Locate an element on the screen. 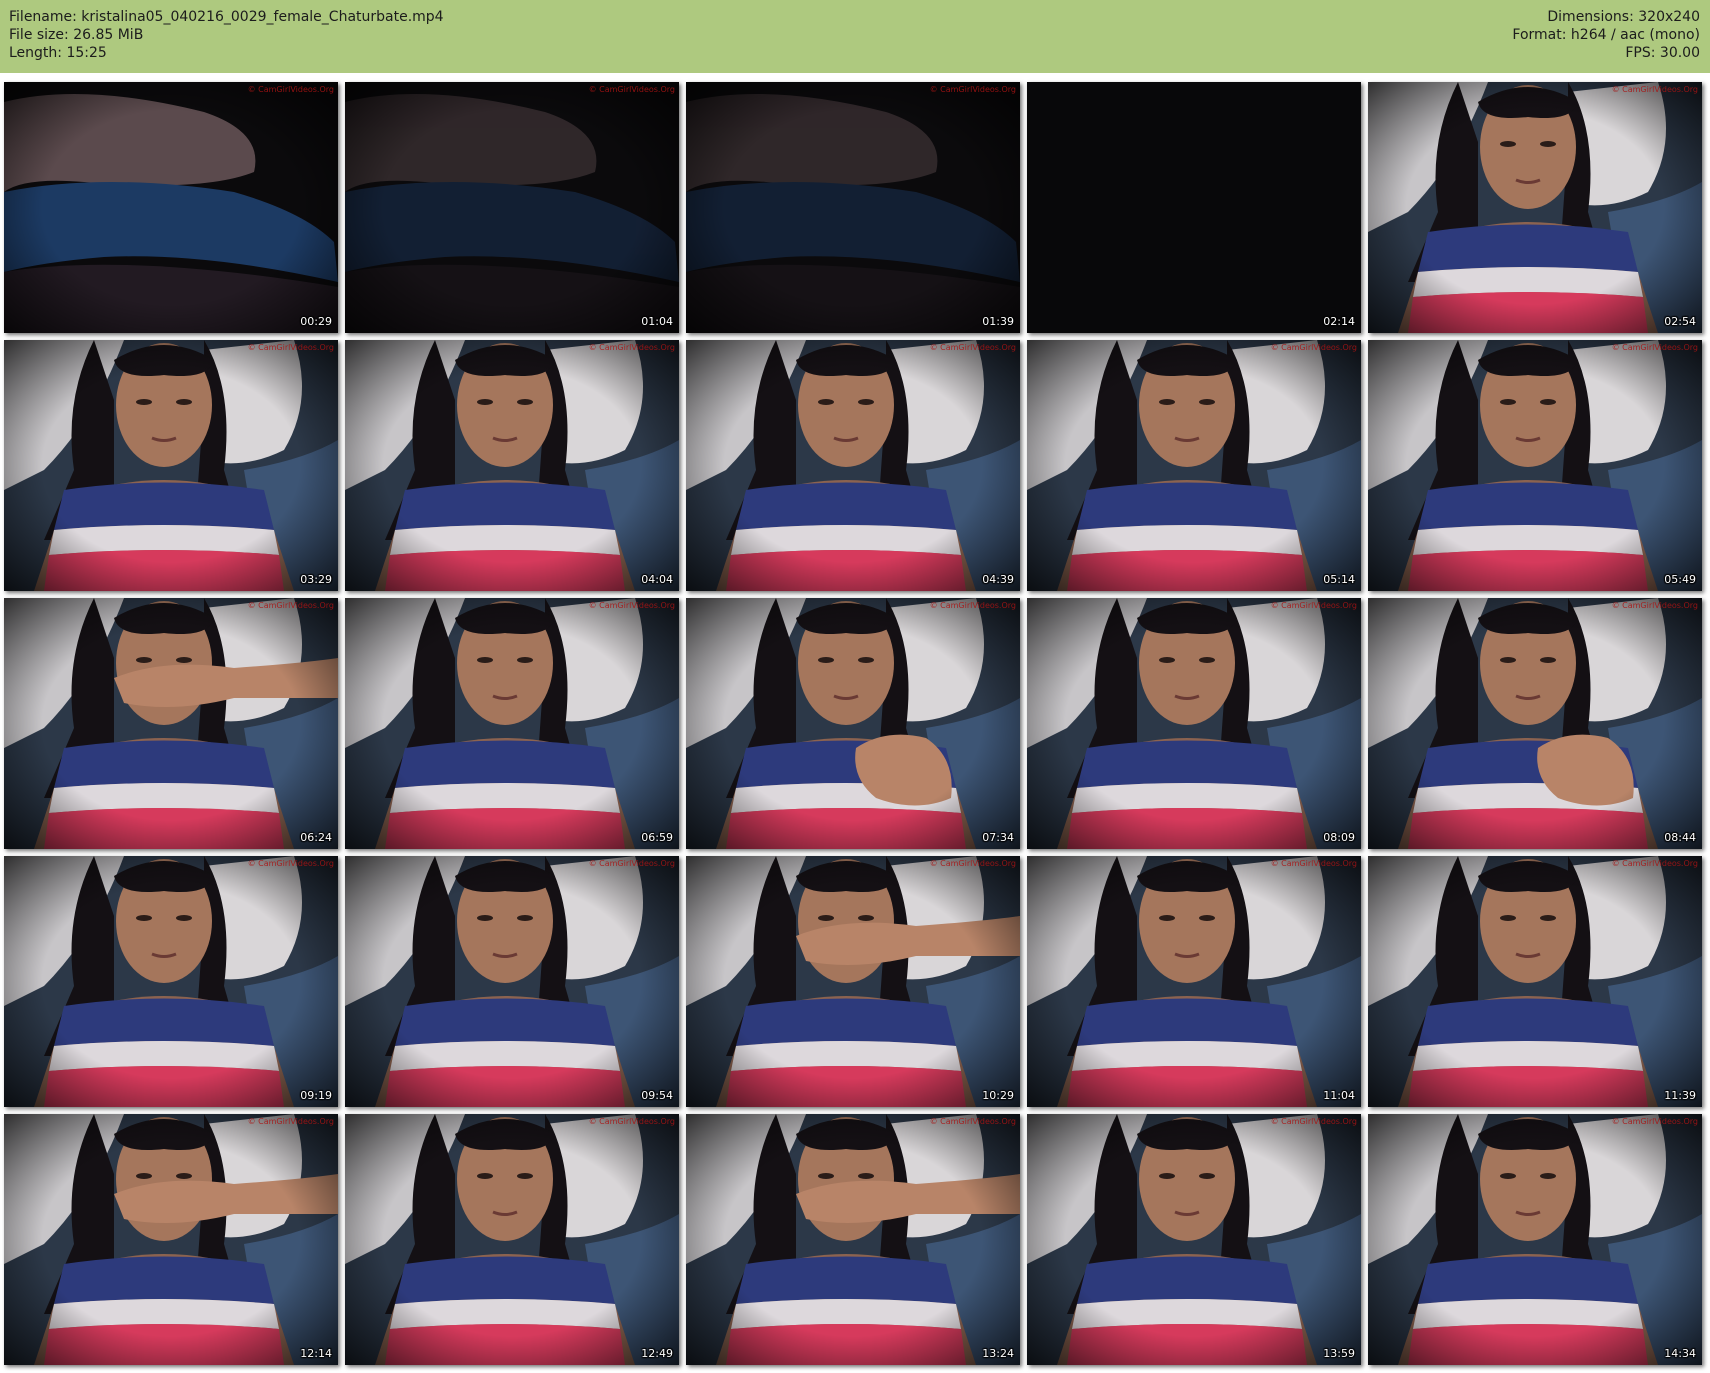 Image resolution: width=1710 pixels, height=1373 pixels. timestamp-label: 04:39 is located at coordinates (998, 579).